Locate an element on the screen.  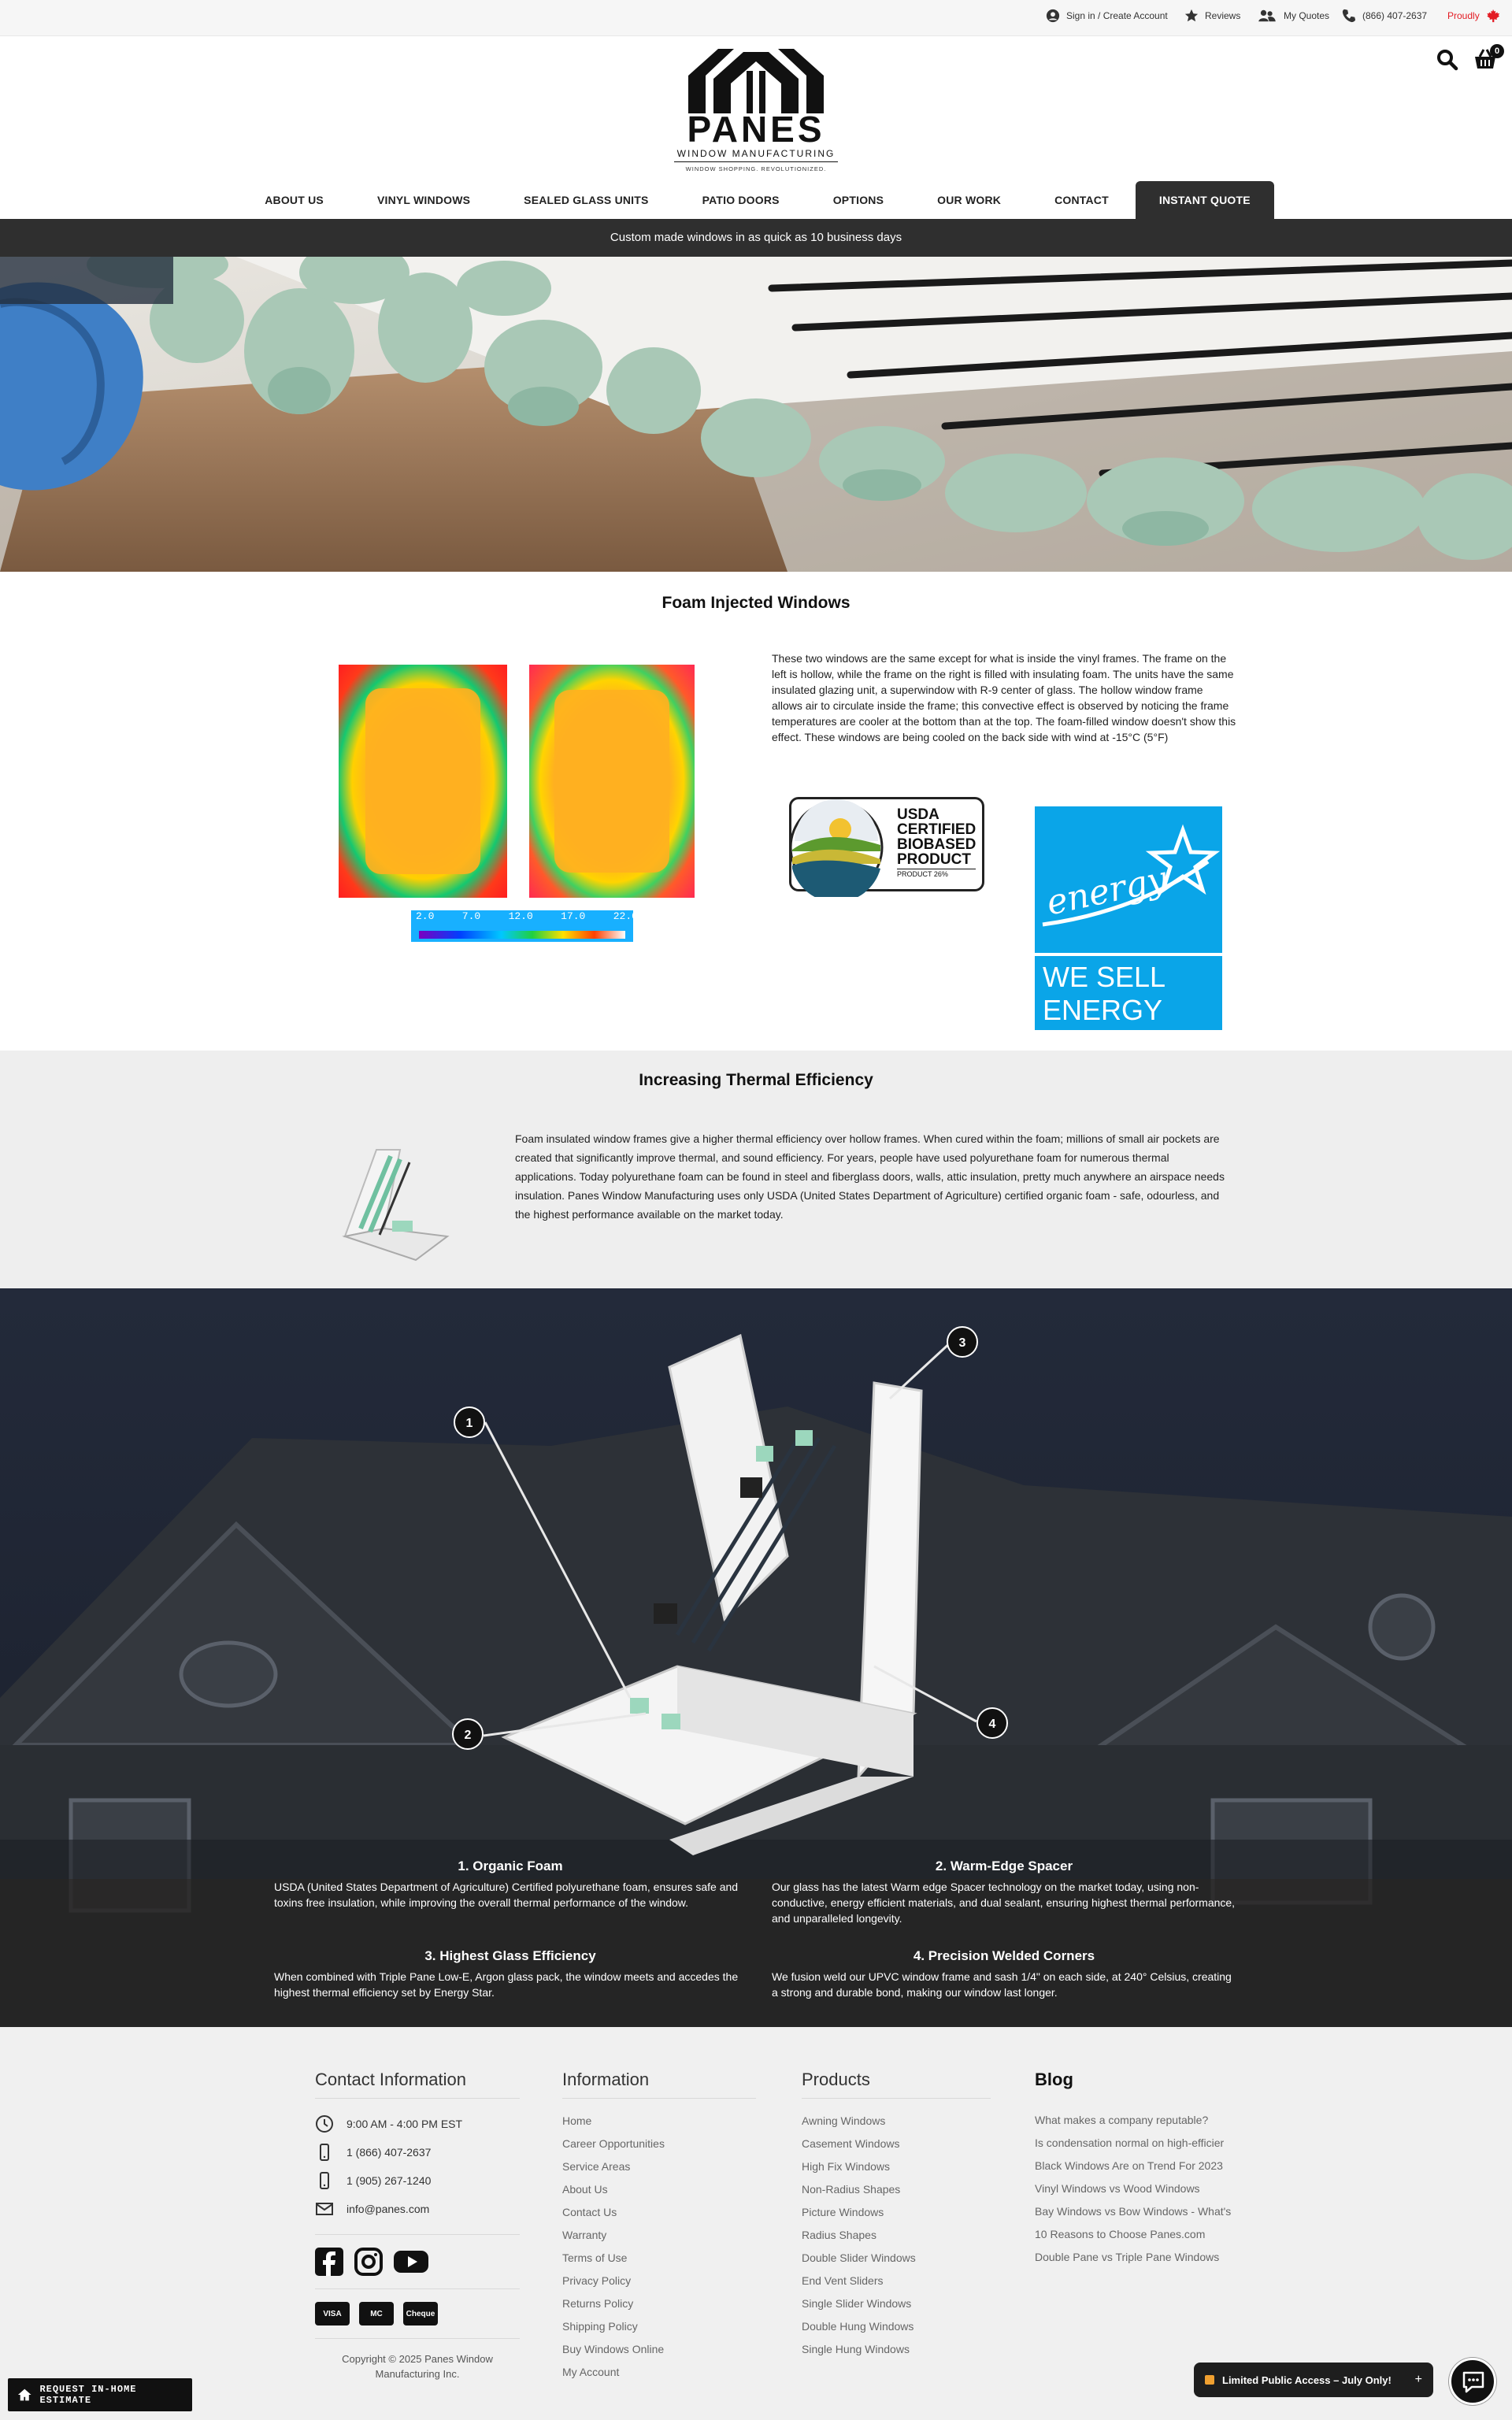
cart-button: 0 is located at coordinates (1488, 58).